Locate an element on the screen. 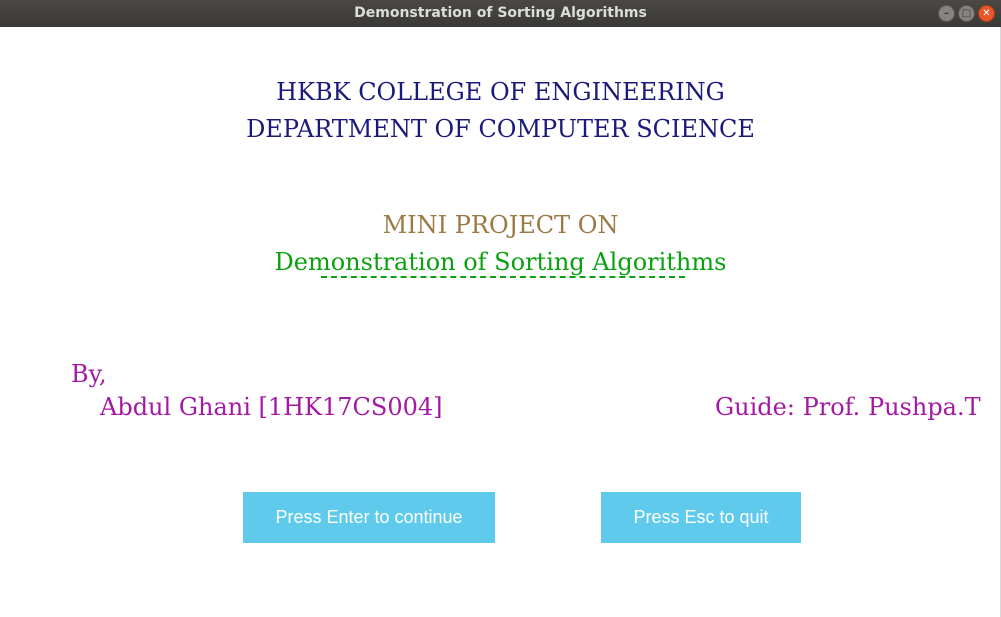 Image resolution: width=1001 pixels, height=617 pixels. quit-button: Press Esc to quit is located at coordinates (701, 517).